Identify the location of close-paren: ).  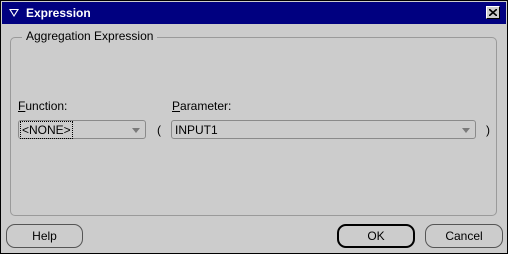
(488, 130).